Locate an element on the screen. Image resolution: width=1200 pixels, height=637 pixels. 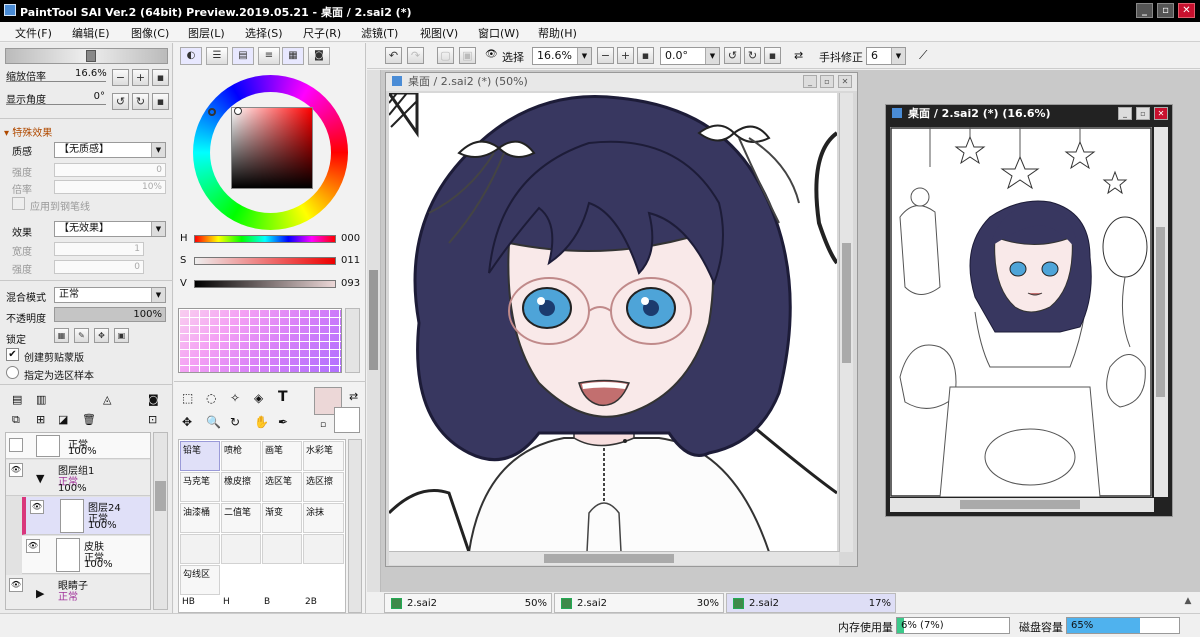
canvas-zoom-dropdown: 16.6% ▼ is located at coordinates (562, 56).